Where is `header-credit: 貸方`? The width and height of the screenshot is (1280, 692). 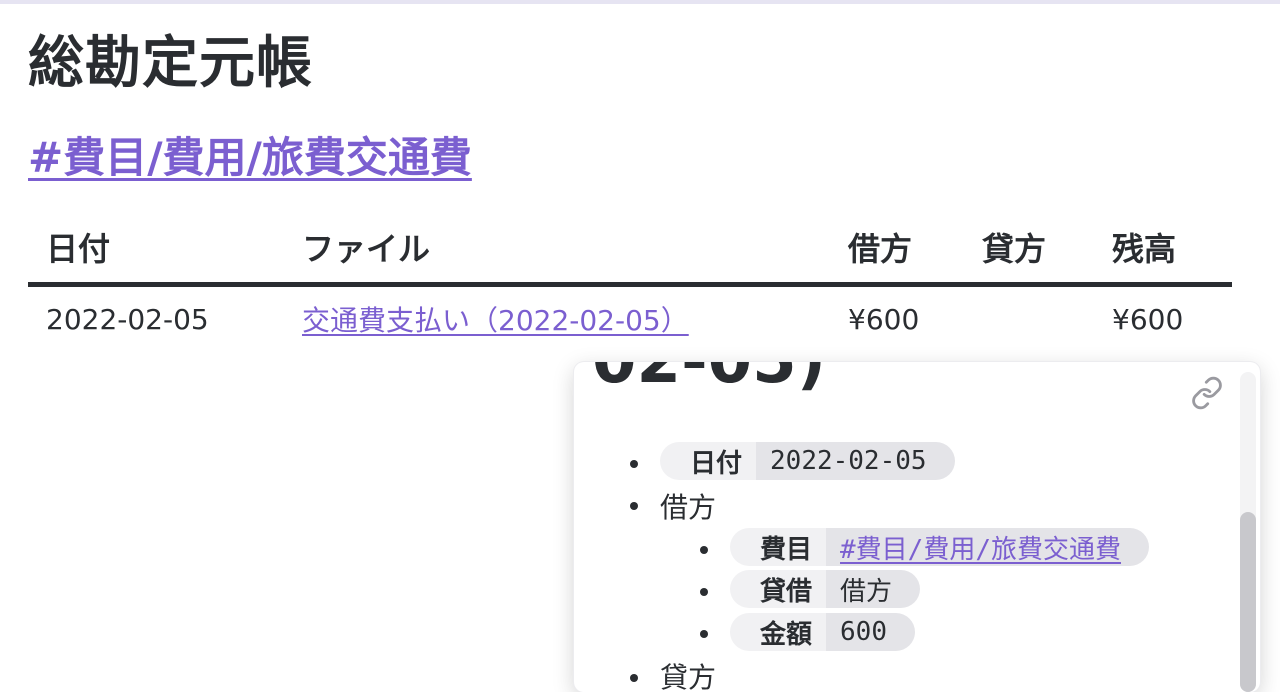 header-credit: 貸方 is located at coordinates (1029, 251).